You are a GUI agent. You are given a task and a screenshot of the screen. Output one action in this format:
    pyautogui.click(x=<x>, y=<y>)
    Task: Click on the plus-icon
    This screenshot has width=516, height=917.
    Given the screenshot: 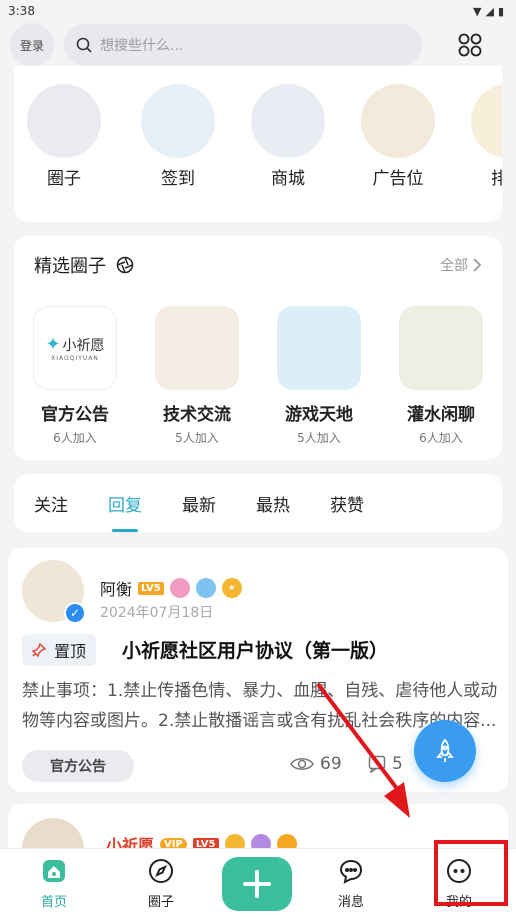 What is the action you would take?
    pyautogui.click(x=257, y=884)
    